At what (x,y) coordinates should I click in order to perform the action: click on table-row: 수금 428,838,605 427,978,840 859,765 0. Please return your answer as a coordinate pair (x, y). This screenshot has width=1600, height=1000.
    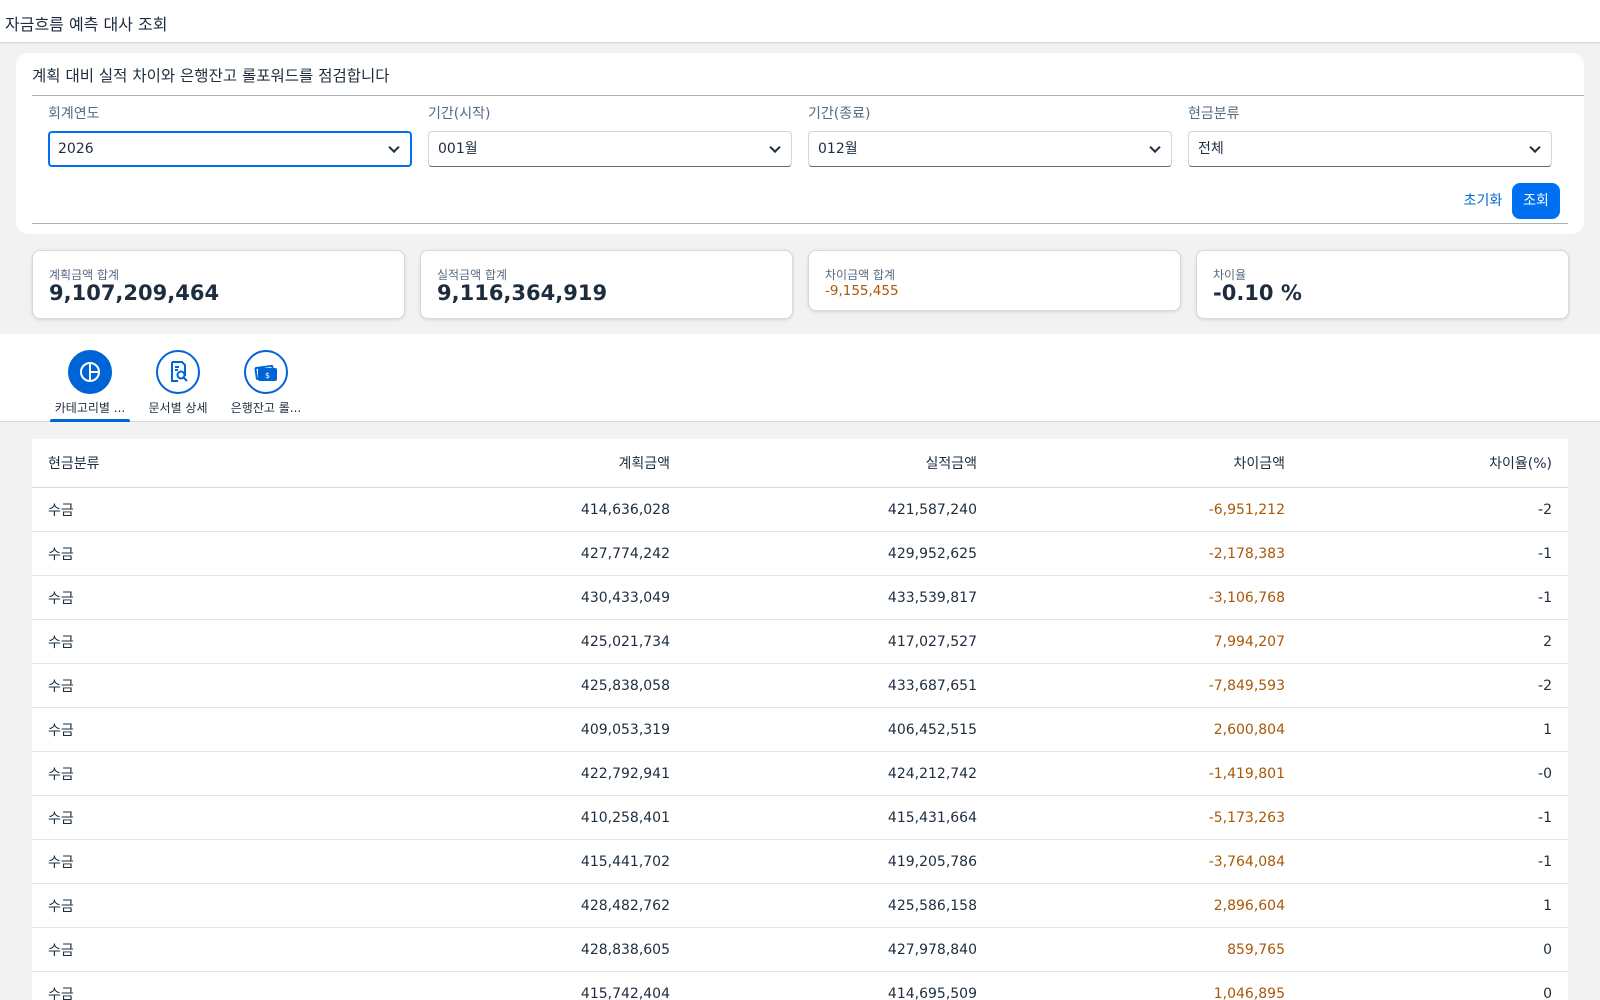
    Looking at the image, I should click on (800, 950).